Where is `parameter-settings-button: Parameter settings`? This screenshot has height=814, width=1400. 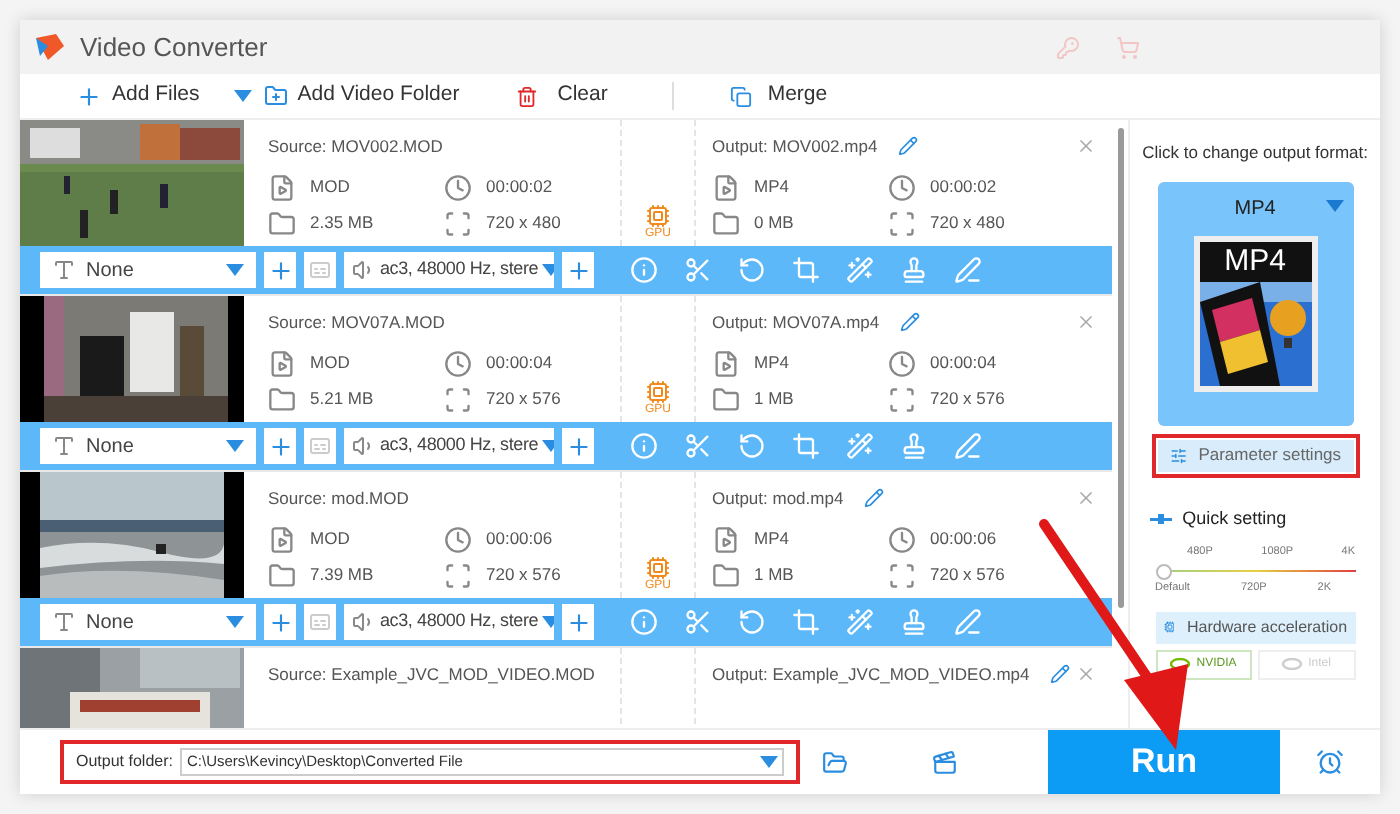
parameter-settings-button: Parameter settings is located at coordinates (1255, 455).